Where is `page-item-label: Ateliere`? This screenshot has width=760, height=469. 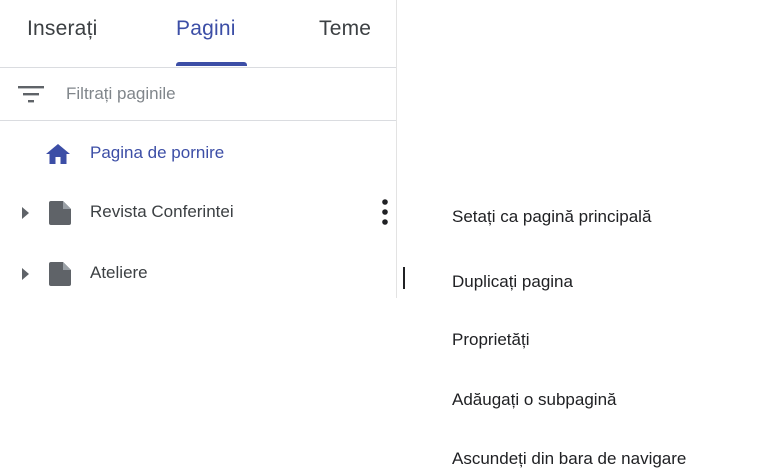
page-item-label: Ateliere is located at coordinates (119, 272).